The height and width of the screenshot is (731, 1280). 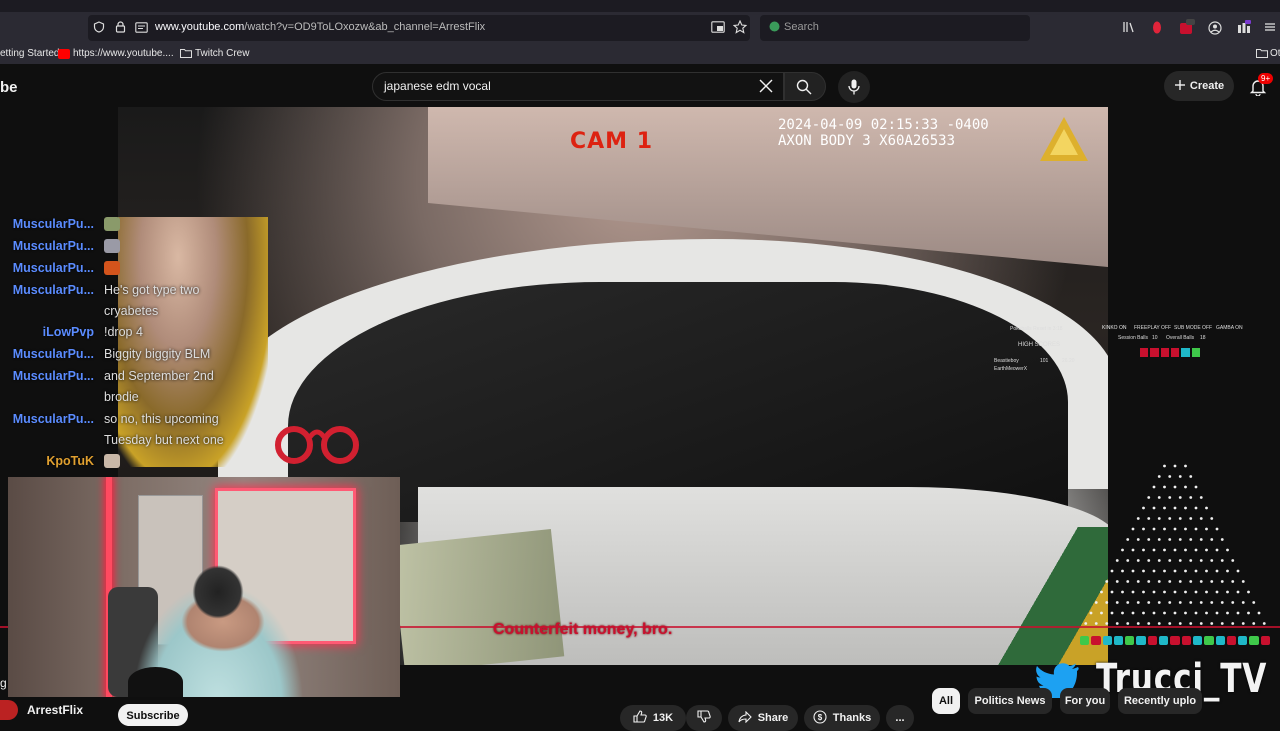 I want to click on create-button: Create, so click(x=1199, y=86).